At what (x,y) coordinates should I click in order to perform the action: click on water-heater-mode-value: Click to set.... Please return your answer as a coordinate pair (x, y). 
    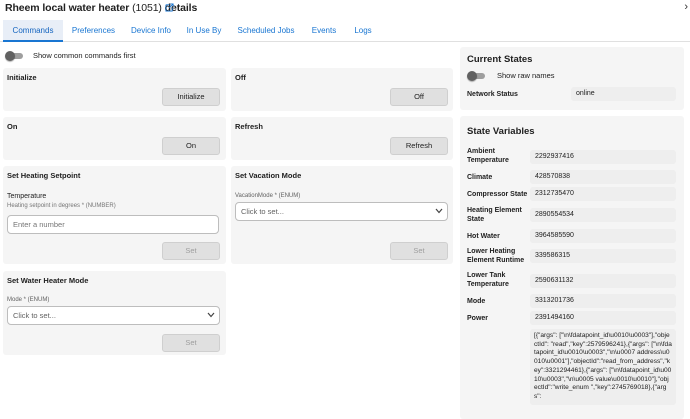
    Looking at the image, I should click on (34, 315).